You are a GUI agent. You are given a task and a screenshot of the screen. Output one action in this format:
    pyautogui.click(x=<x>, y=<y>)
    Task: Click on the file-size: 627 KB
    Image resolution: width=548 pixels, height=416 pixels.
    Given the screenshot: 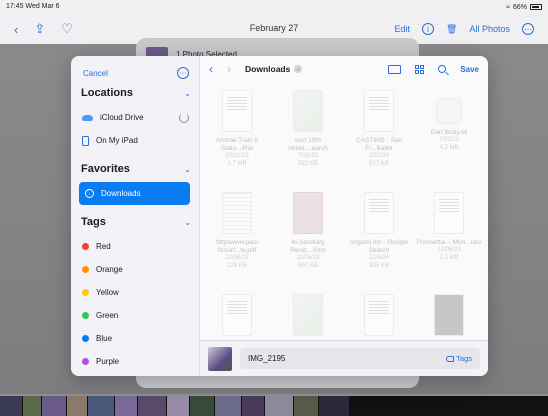 What is the action you would take?
    pyautogui.click(x=379, y=163)
    